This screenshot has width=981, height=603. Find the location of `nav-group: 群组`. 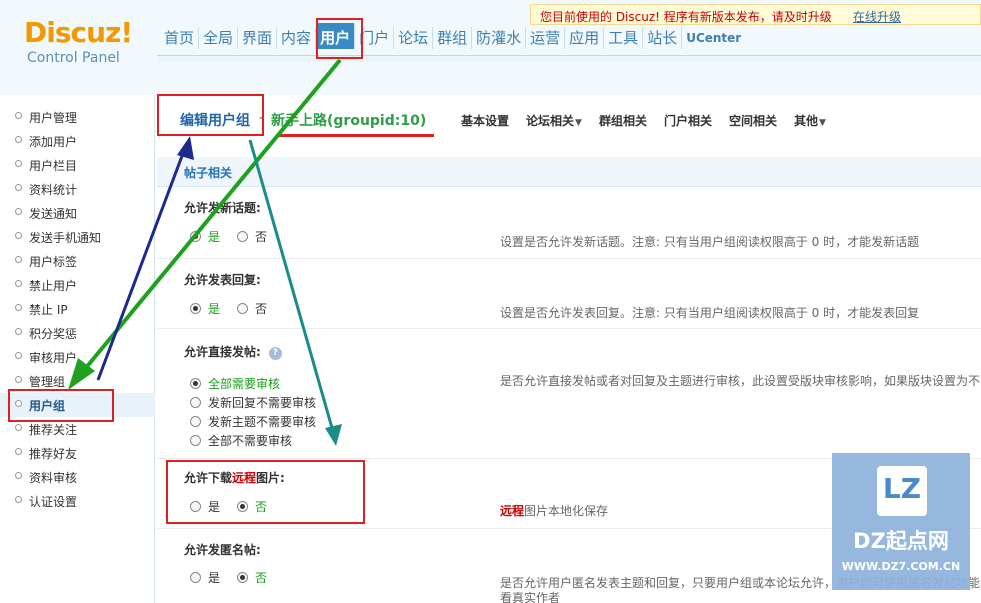

nav-group: 群组 is located at coordinates (453, 38).